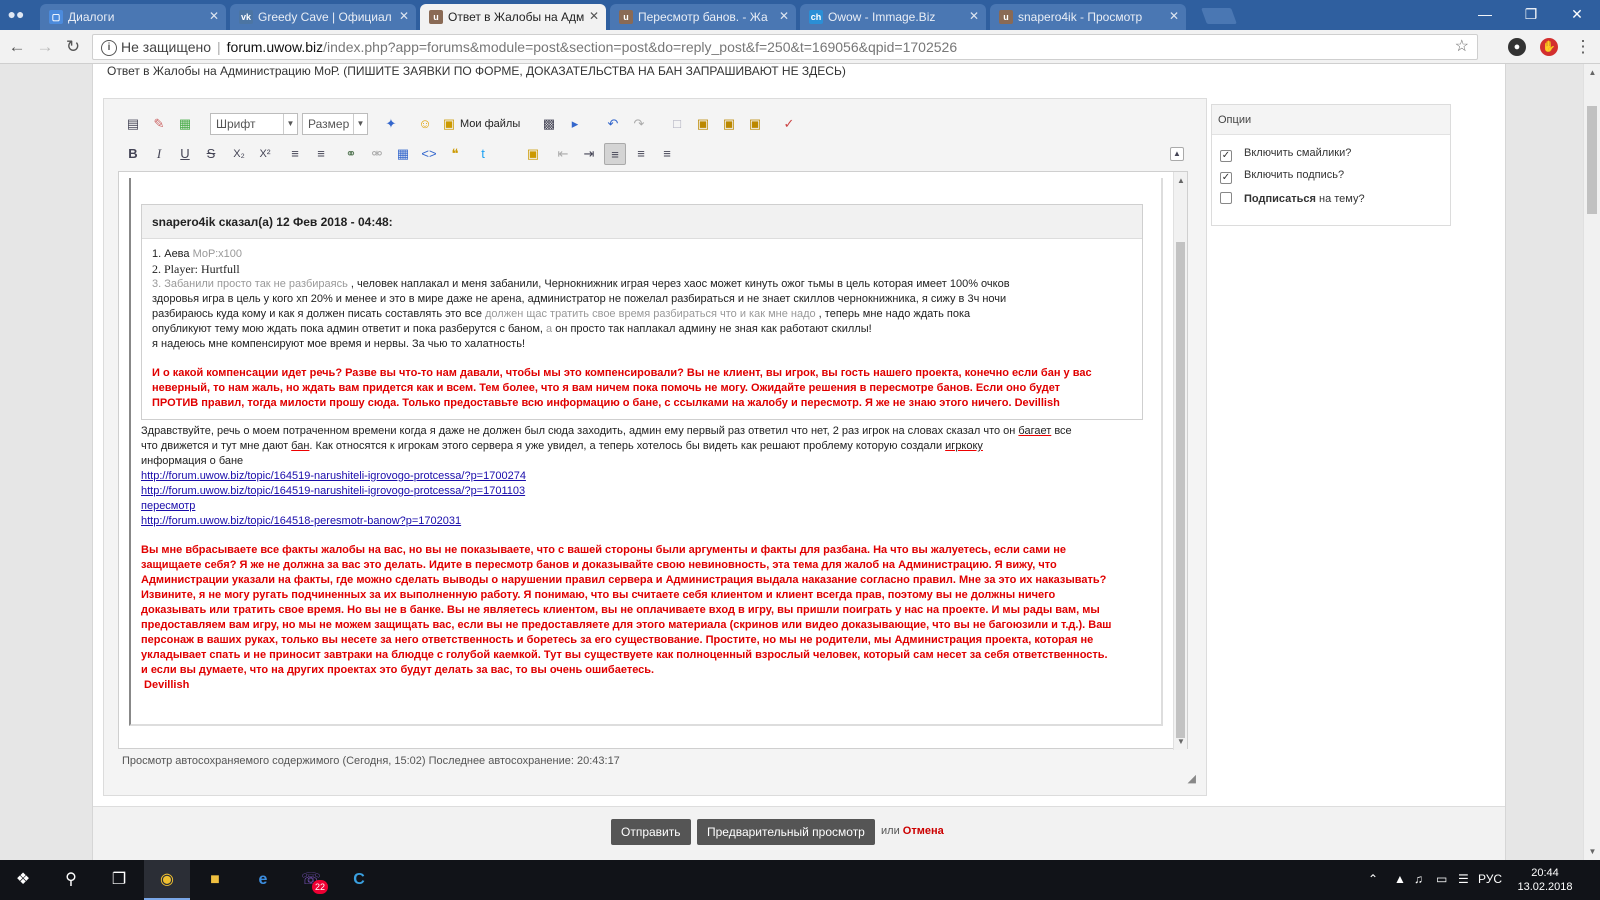  Describe the element at coordinates (109, 48) in the screenshot. I see `info-icon: i` at that location.